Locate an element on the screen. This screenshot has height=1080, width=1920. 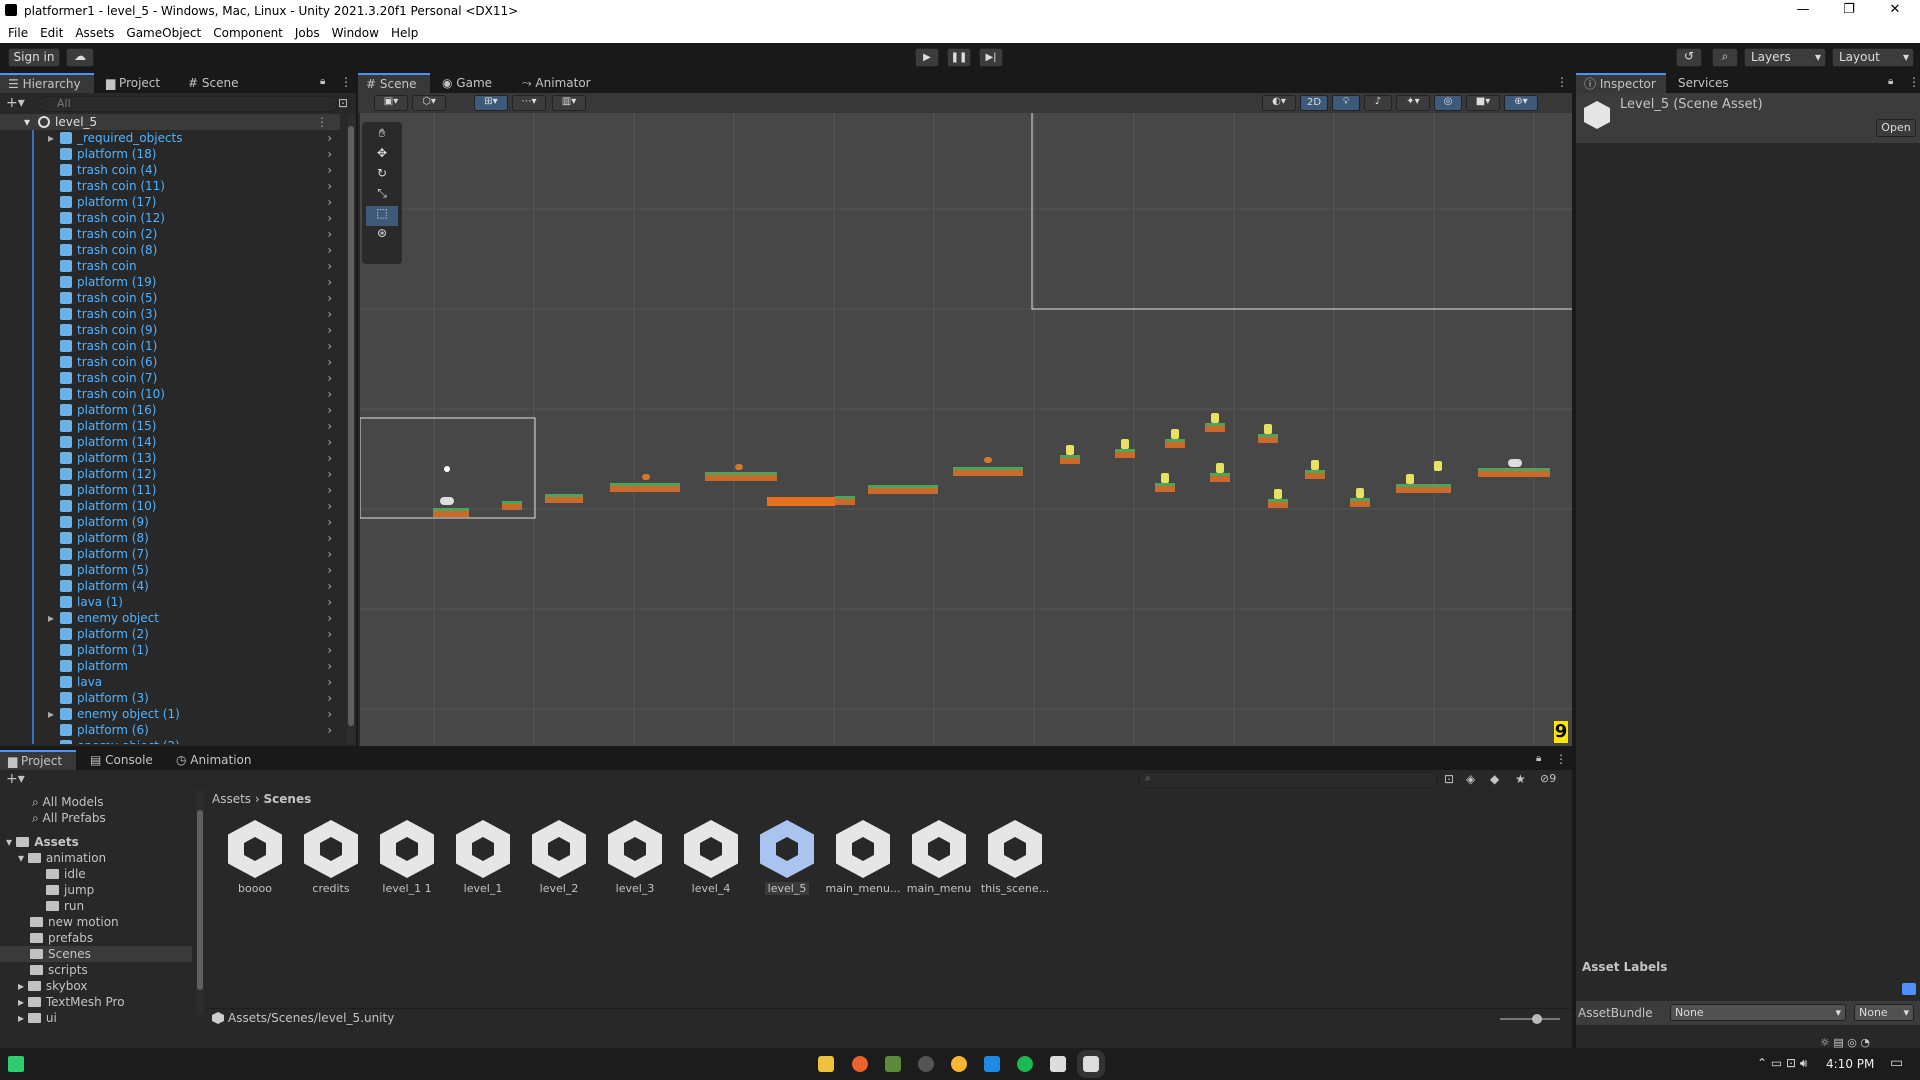
hierarchy-item: trash coin (2) › is located at coordinates (170, 234).